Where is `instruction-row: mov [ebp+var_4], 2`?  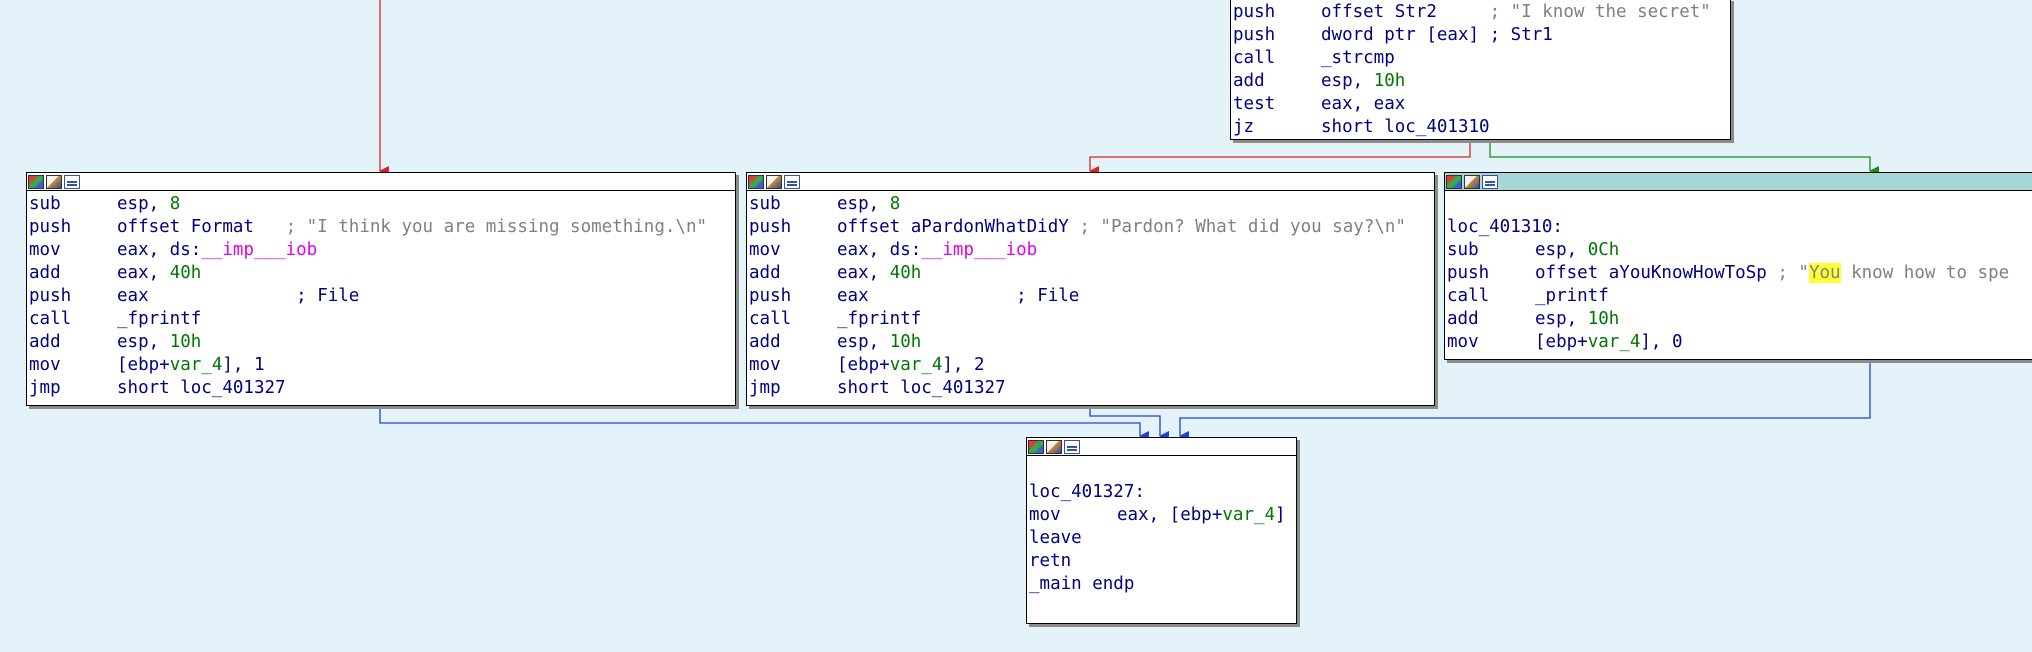 instruction-row: mov [ebp+var_4], 2 is located at coordinates (1091, 365).